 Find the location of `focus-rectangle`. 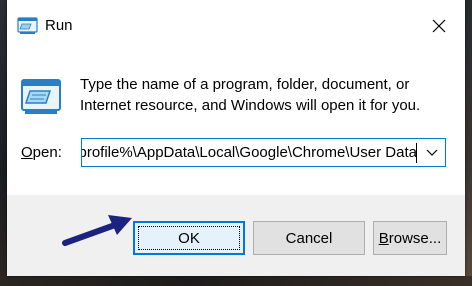

focus-rectangle is located at coordinates (189, 238).